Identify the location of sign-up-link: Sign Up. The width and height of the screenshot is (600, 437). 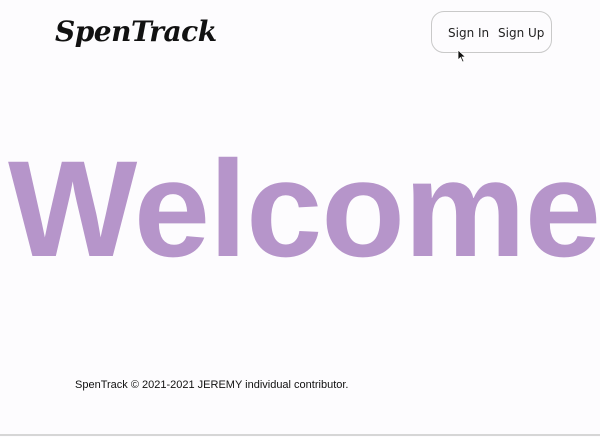
(521, 33).